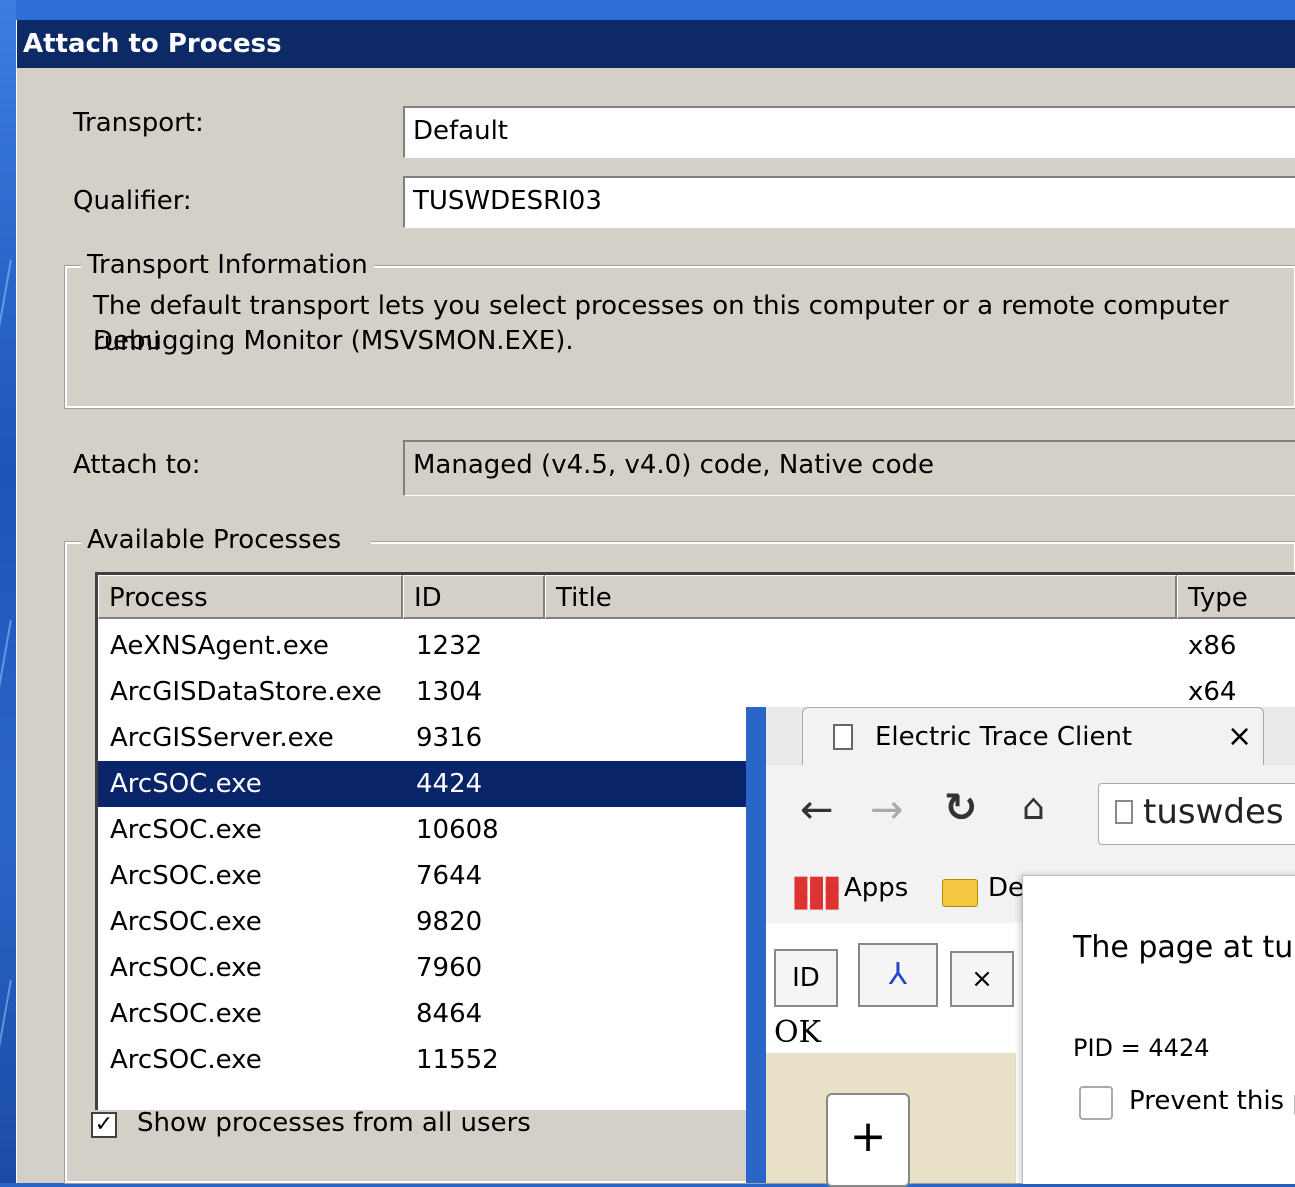  I want to click on tab-title: Electric Trace Client, so click(1004, 737).